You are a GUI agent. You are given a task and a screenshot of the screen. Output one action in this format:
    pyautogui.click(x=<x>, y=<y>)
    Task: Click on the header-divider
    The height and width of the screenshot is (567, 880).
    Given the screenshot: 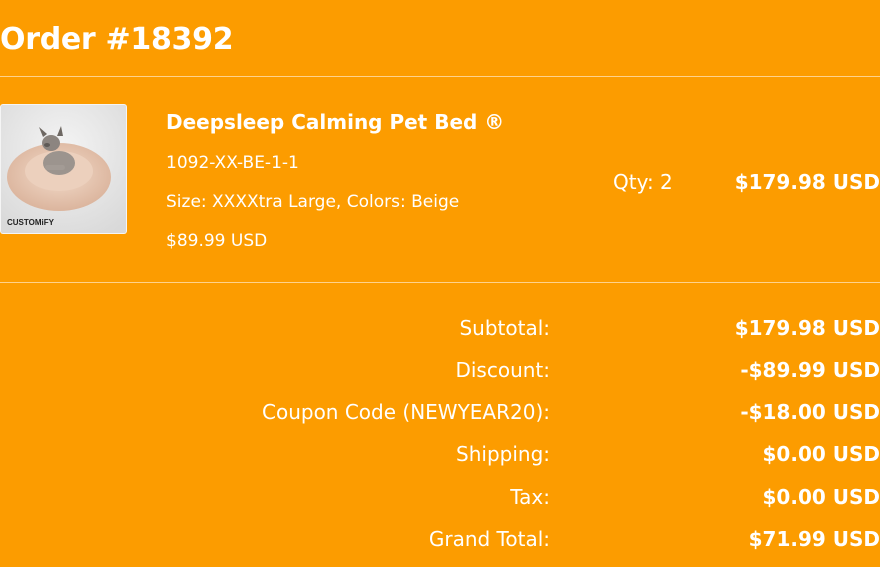 What is the action you would take?
    pyautogui.click(x=440, y=76)
    